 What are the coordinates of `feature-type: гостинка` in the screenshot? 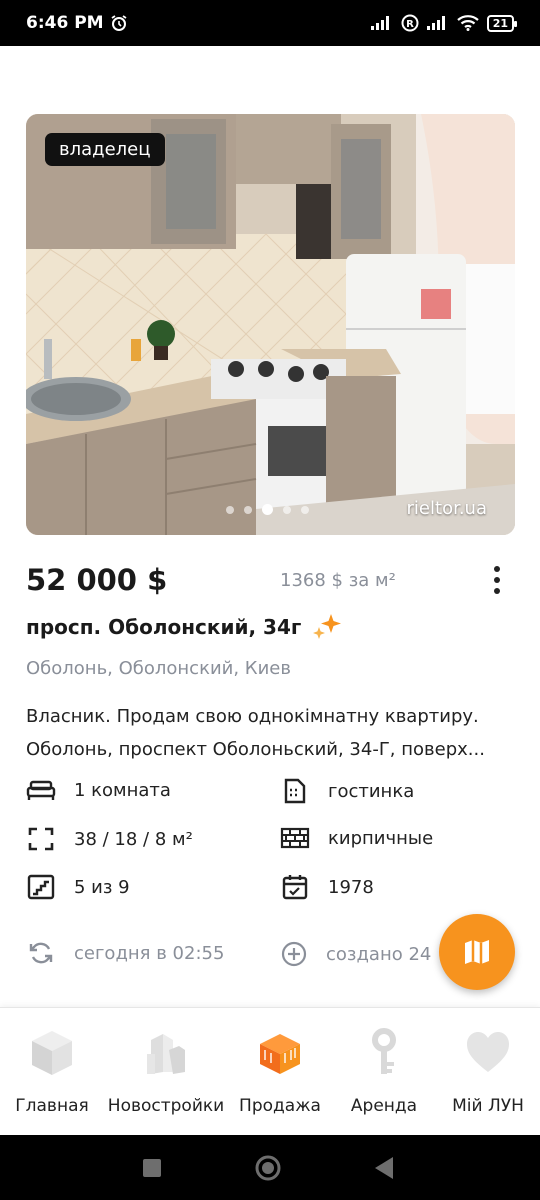 It's located at (347, 791).